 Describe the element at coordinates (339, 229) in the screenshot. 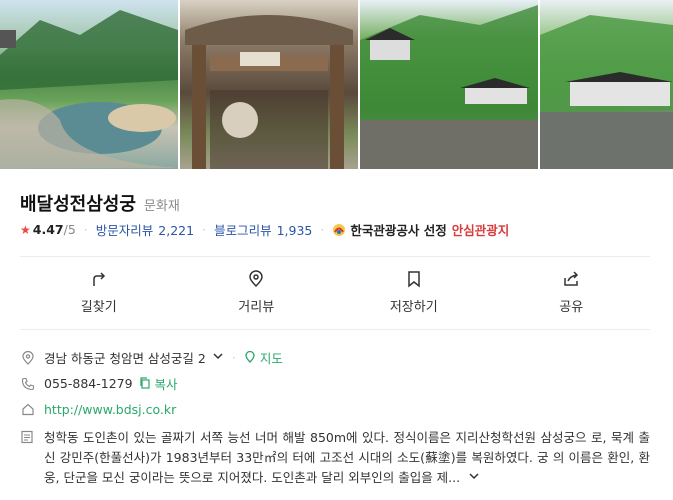

I see `tourism-badge-icon` at that location.